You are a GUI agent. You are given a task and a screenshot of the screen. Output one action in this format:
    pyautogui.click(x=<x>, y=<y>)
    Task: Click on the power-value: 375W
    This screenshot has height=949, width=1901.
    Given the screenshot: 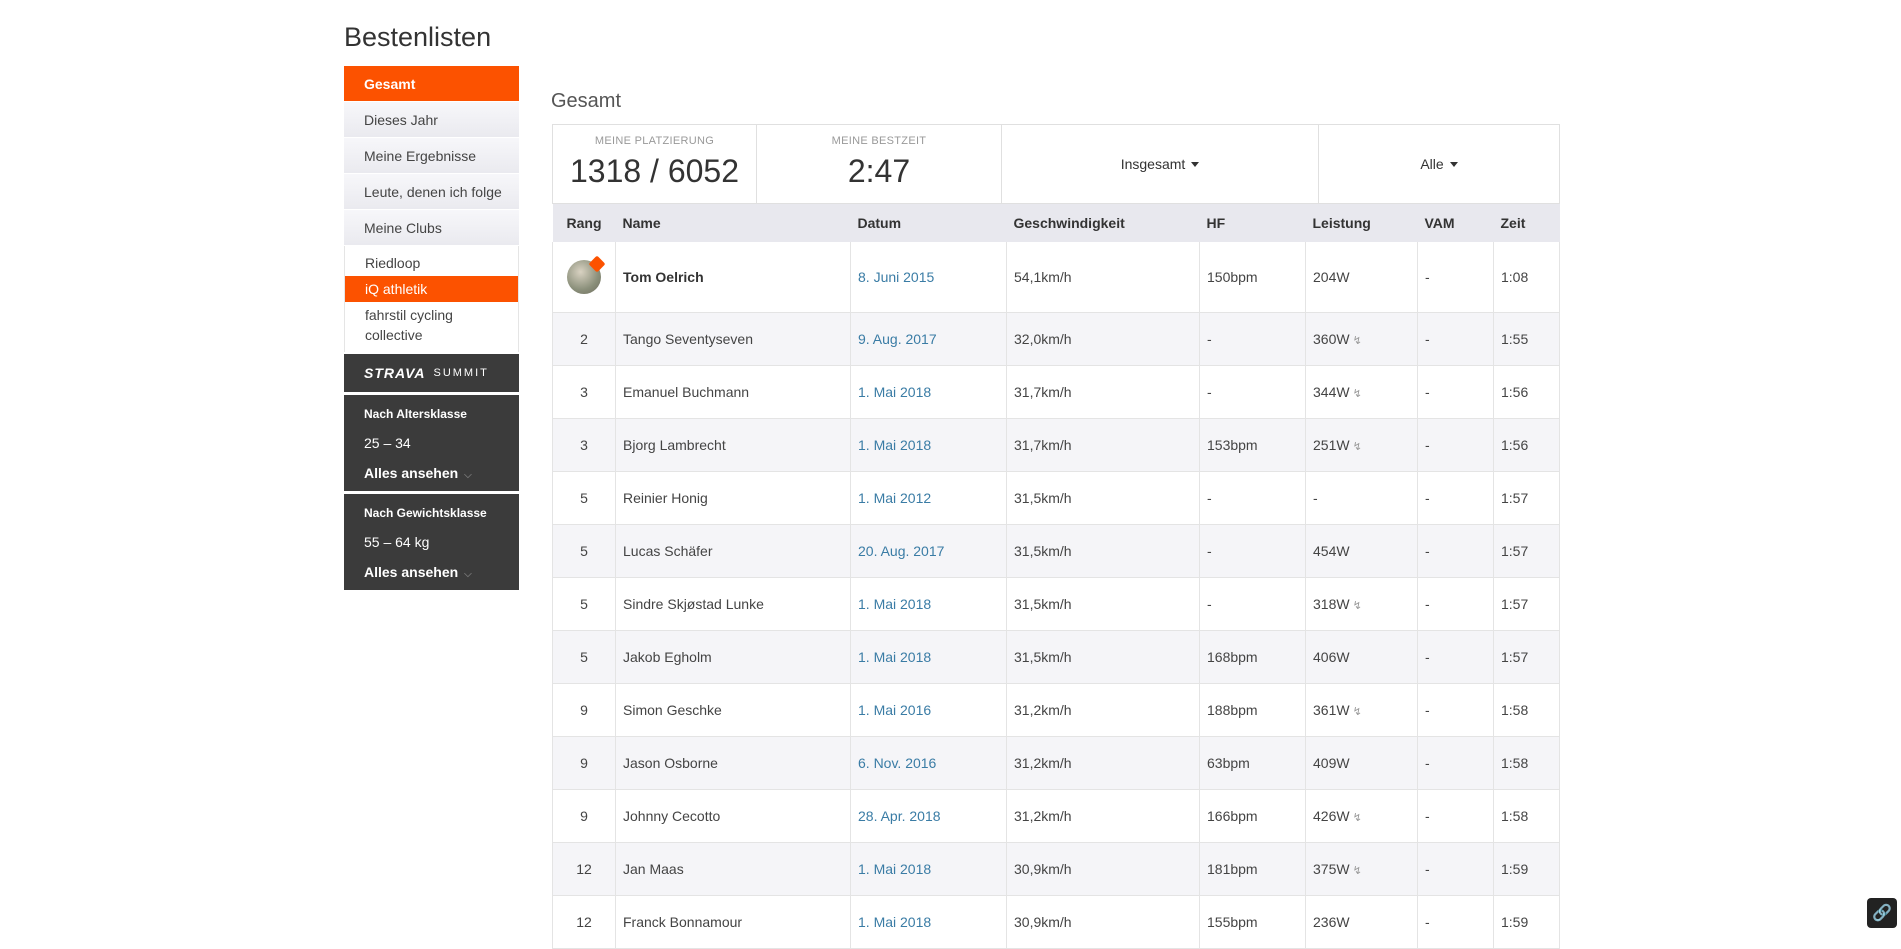 What is the action you would take?
    pyautogui.click(x=1331, y=869)
    